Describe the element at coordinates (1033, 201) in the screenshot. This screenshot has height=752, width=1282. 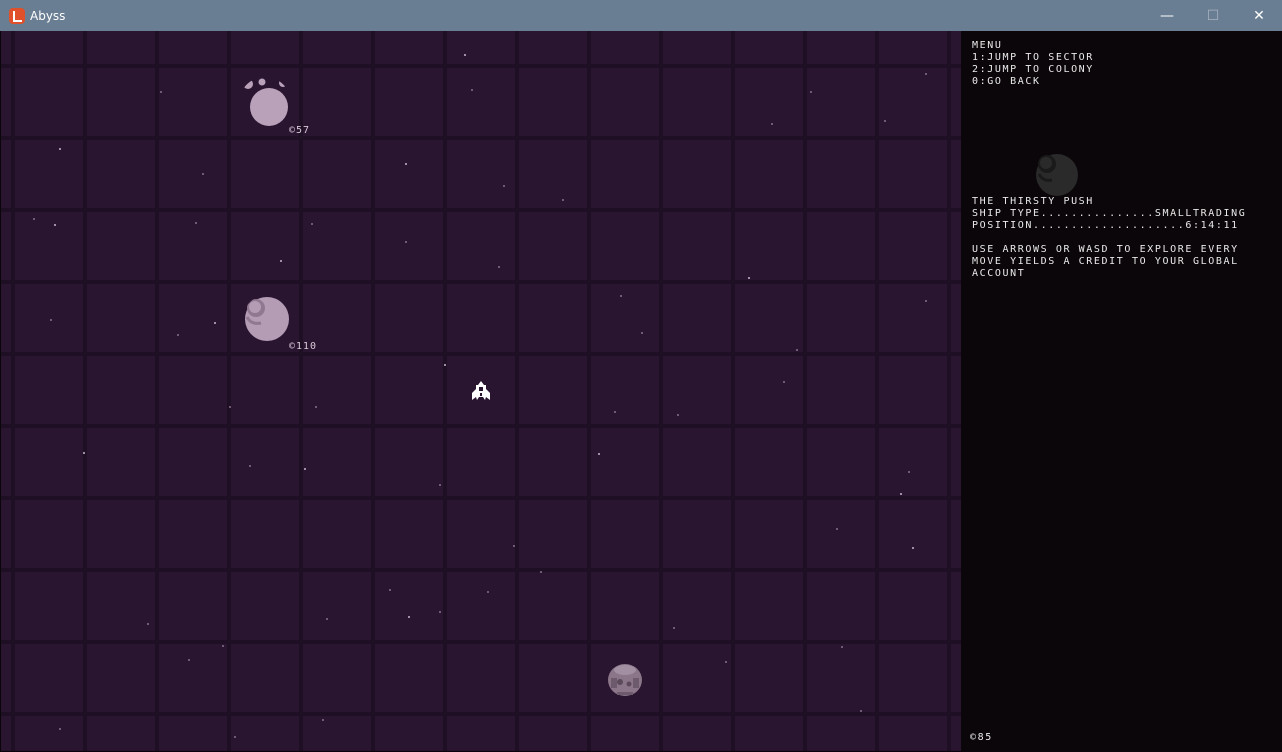
I see `ship-name: THE THIRSTY PUSH` at that location.